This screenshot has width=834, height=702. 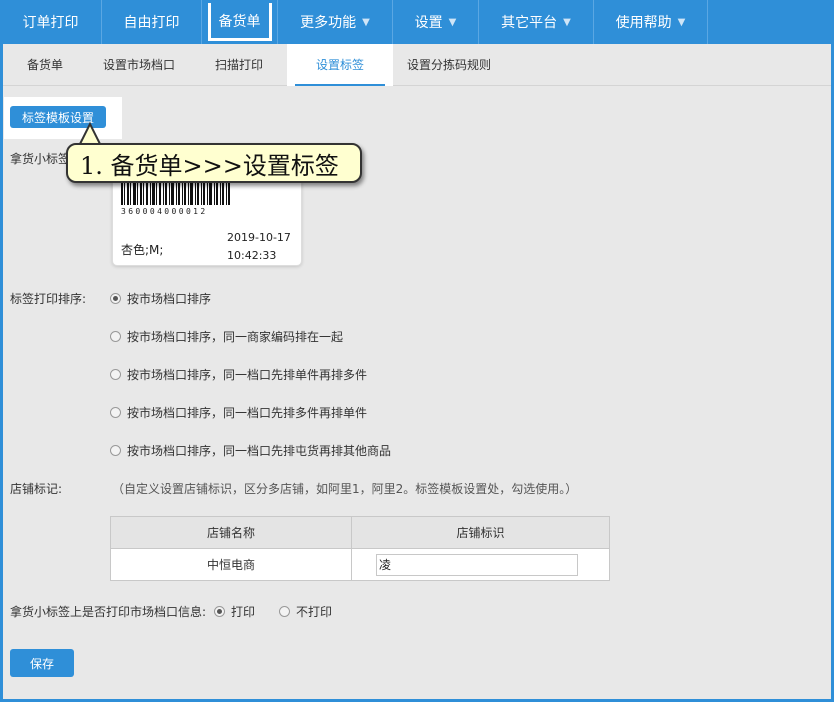 I want to click on label-date: 2019-10-17, so click(x=259, y=237).